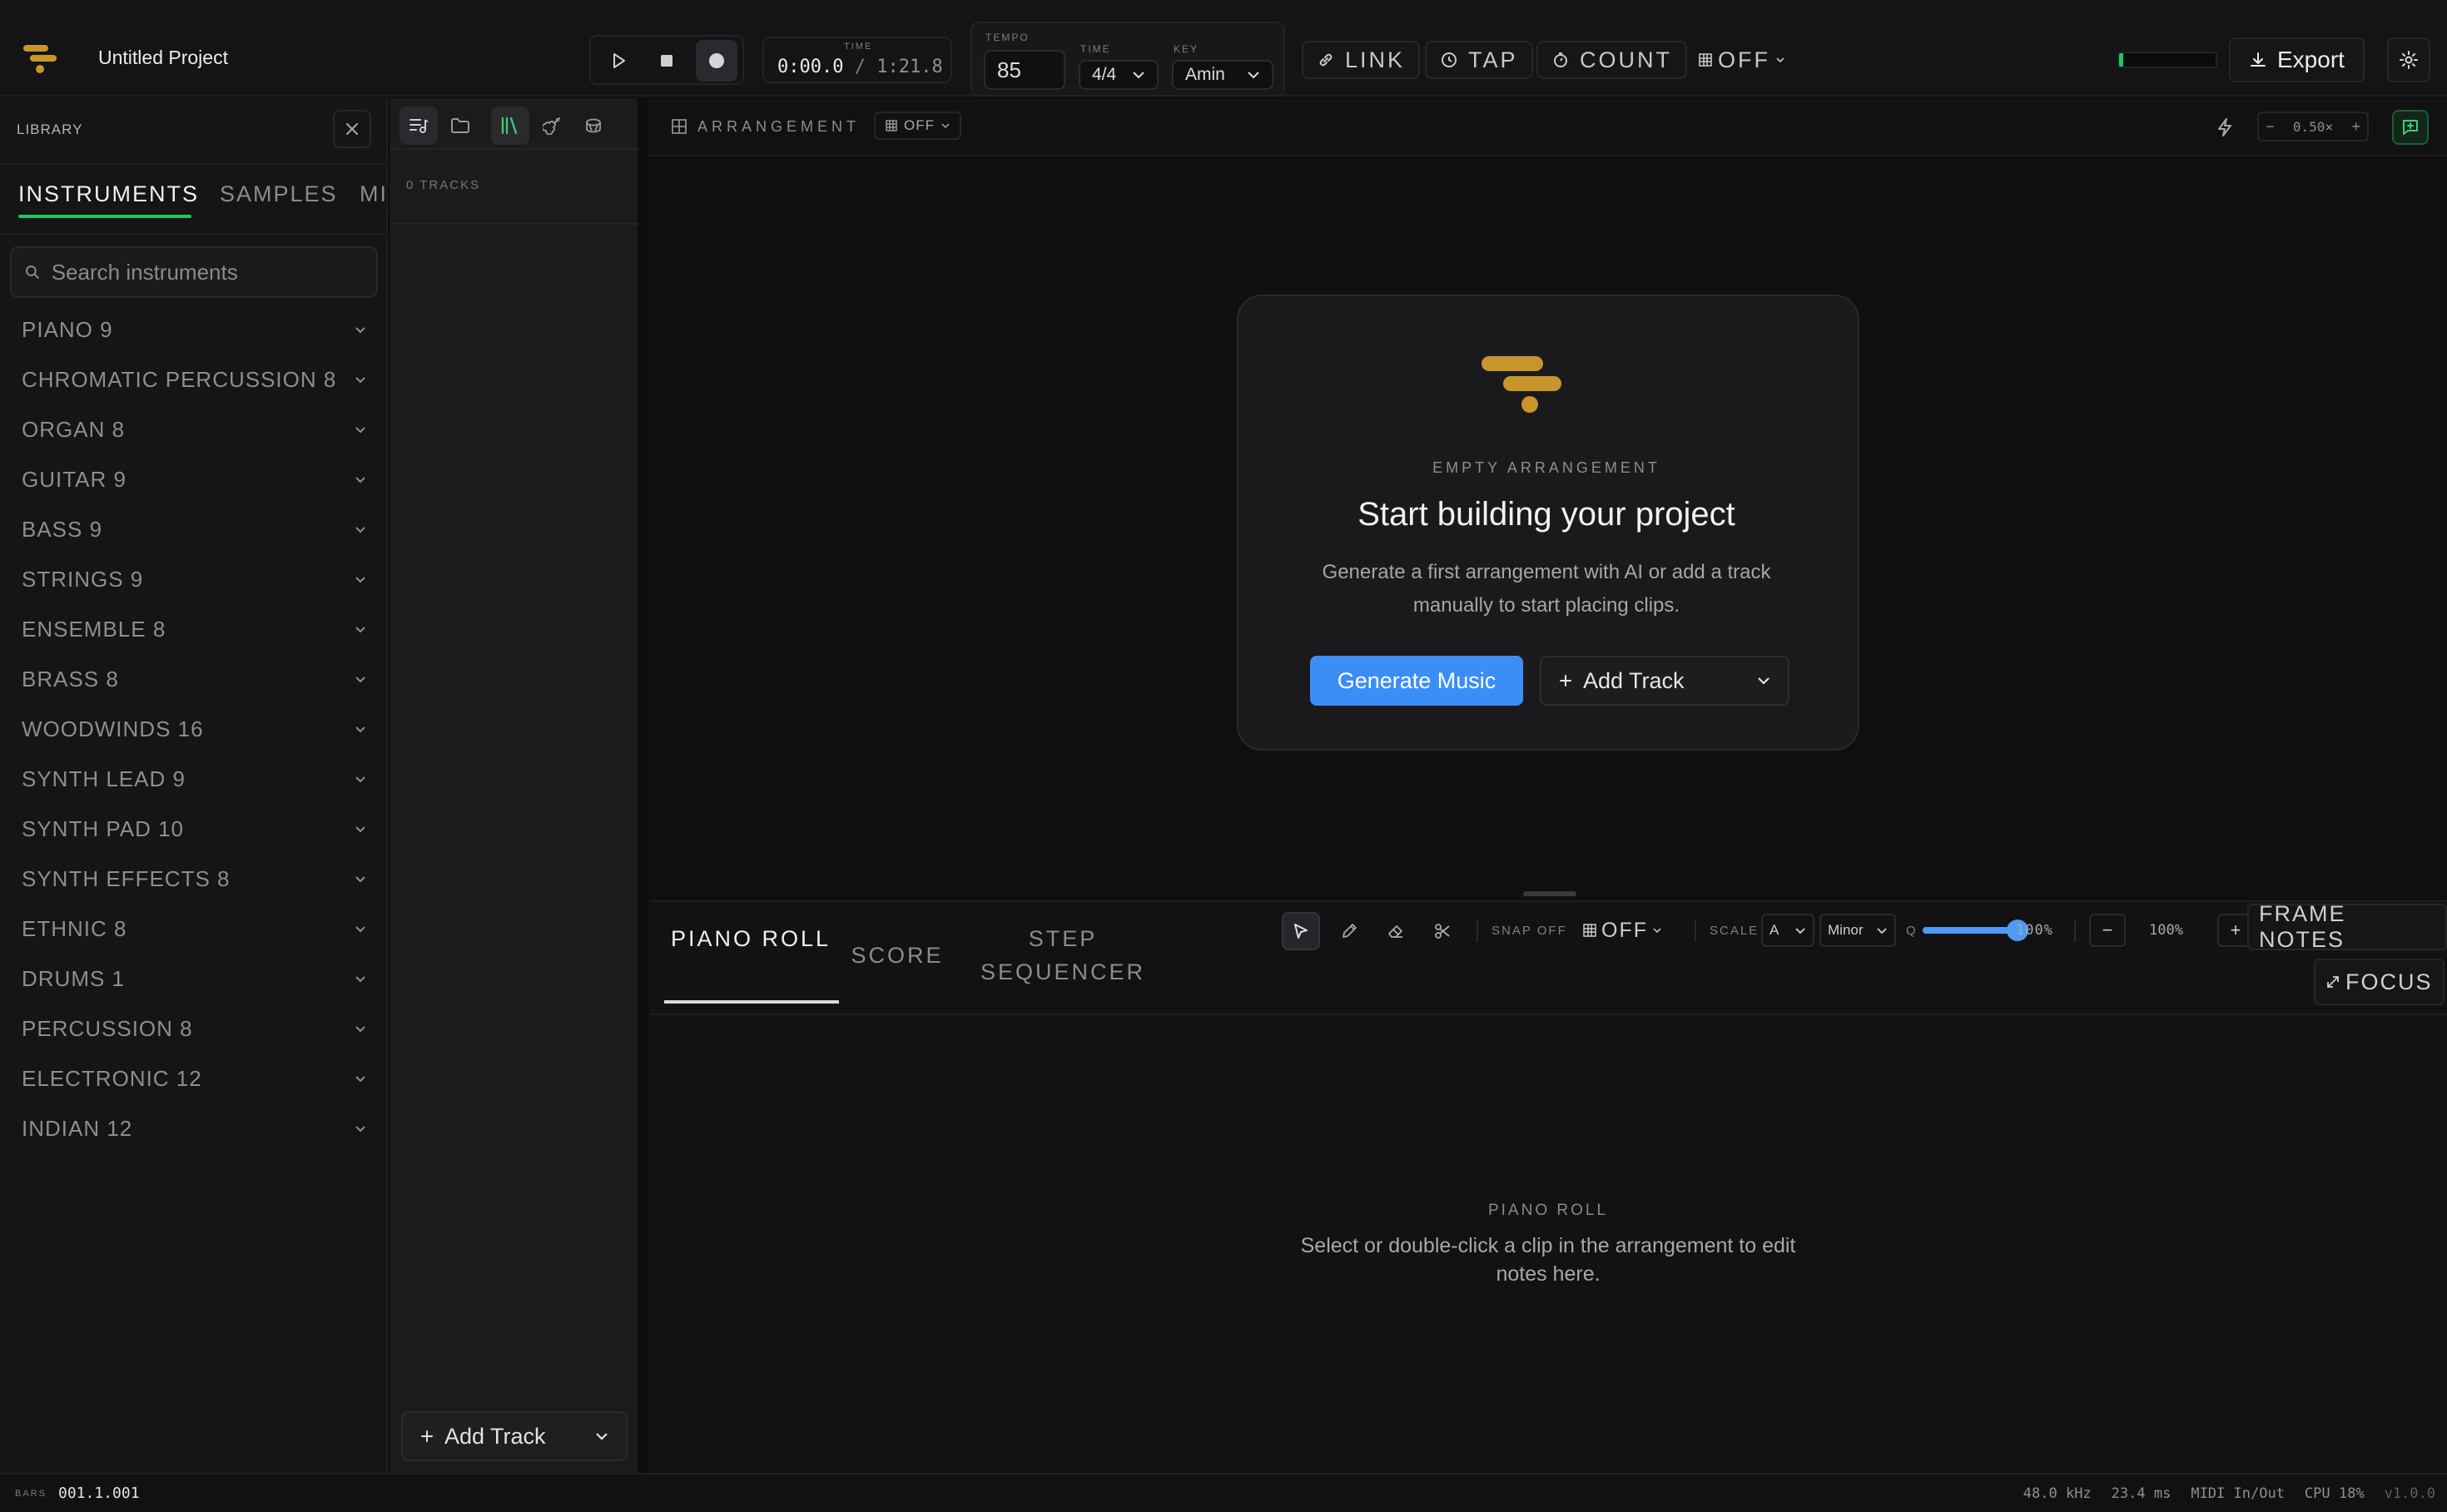  I want to click on list-music-icon, so click(419, 126).